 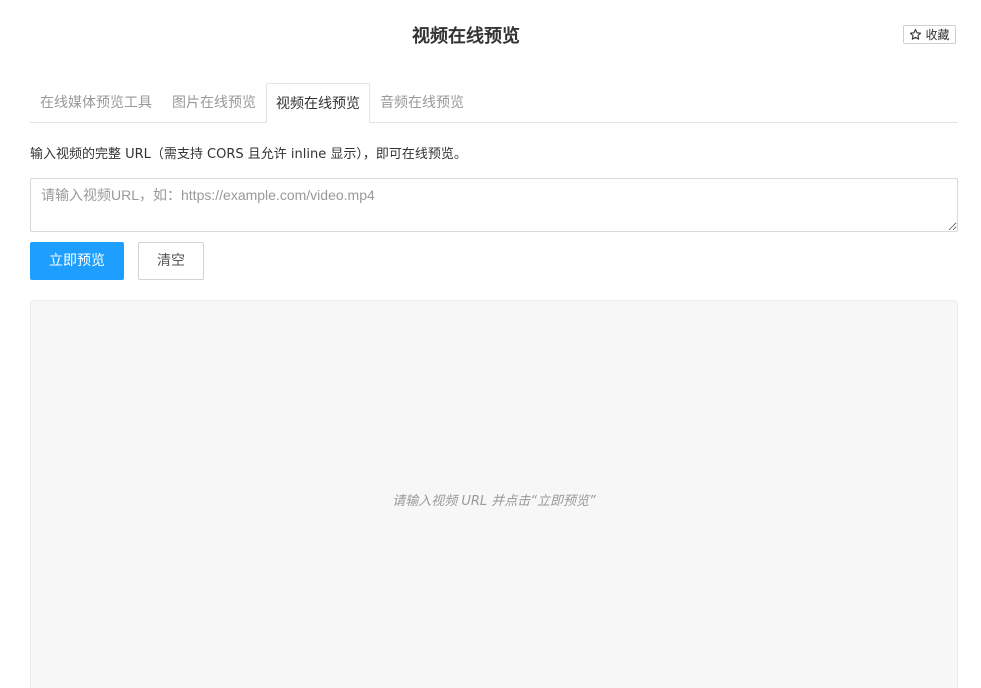 I want to click on preview-button: 立即预览, so click(x=77, y=261).